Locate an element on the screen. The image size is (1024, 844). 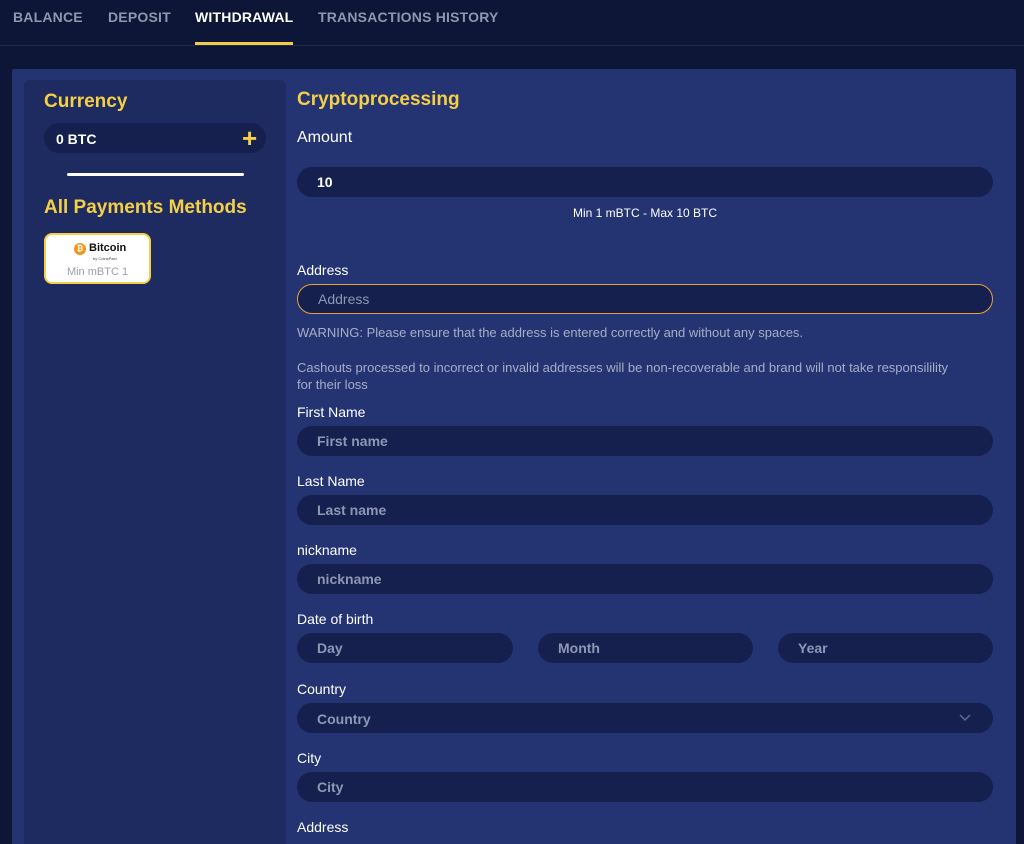
nickname-label: nickname is located at coordinates (327, 550).